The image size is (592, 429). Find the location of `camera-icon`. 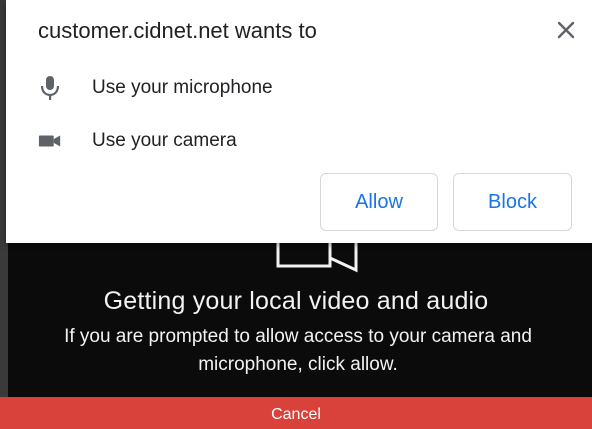

camera-icon is located at coordinates (50, 141).